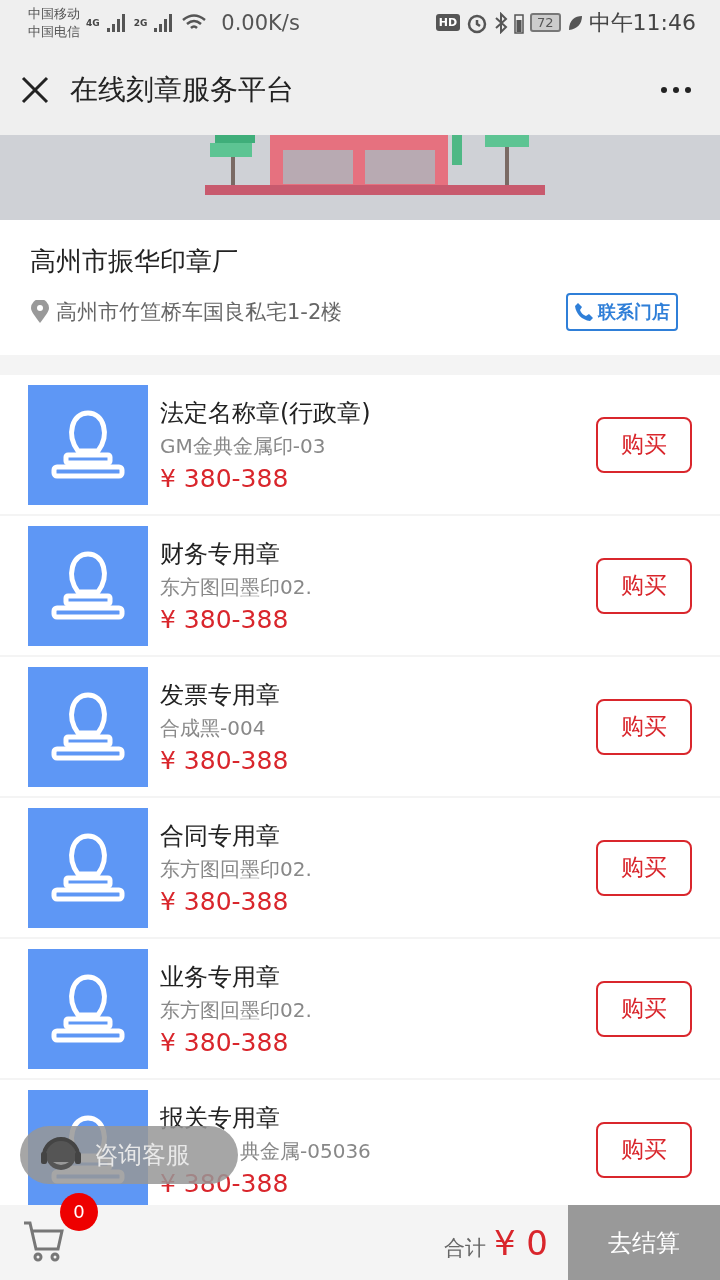  I want to click on close-icon, so click(35, 90).